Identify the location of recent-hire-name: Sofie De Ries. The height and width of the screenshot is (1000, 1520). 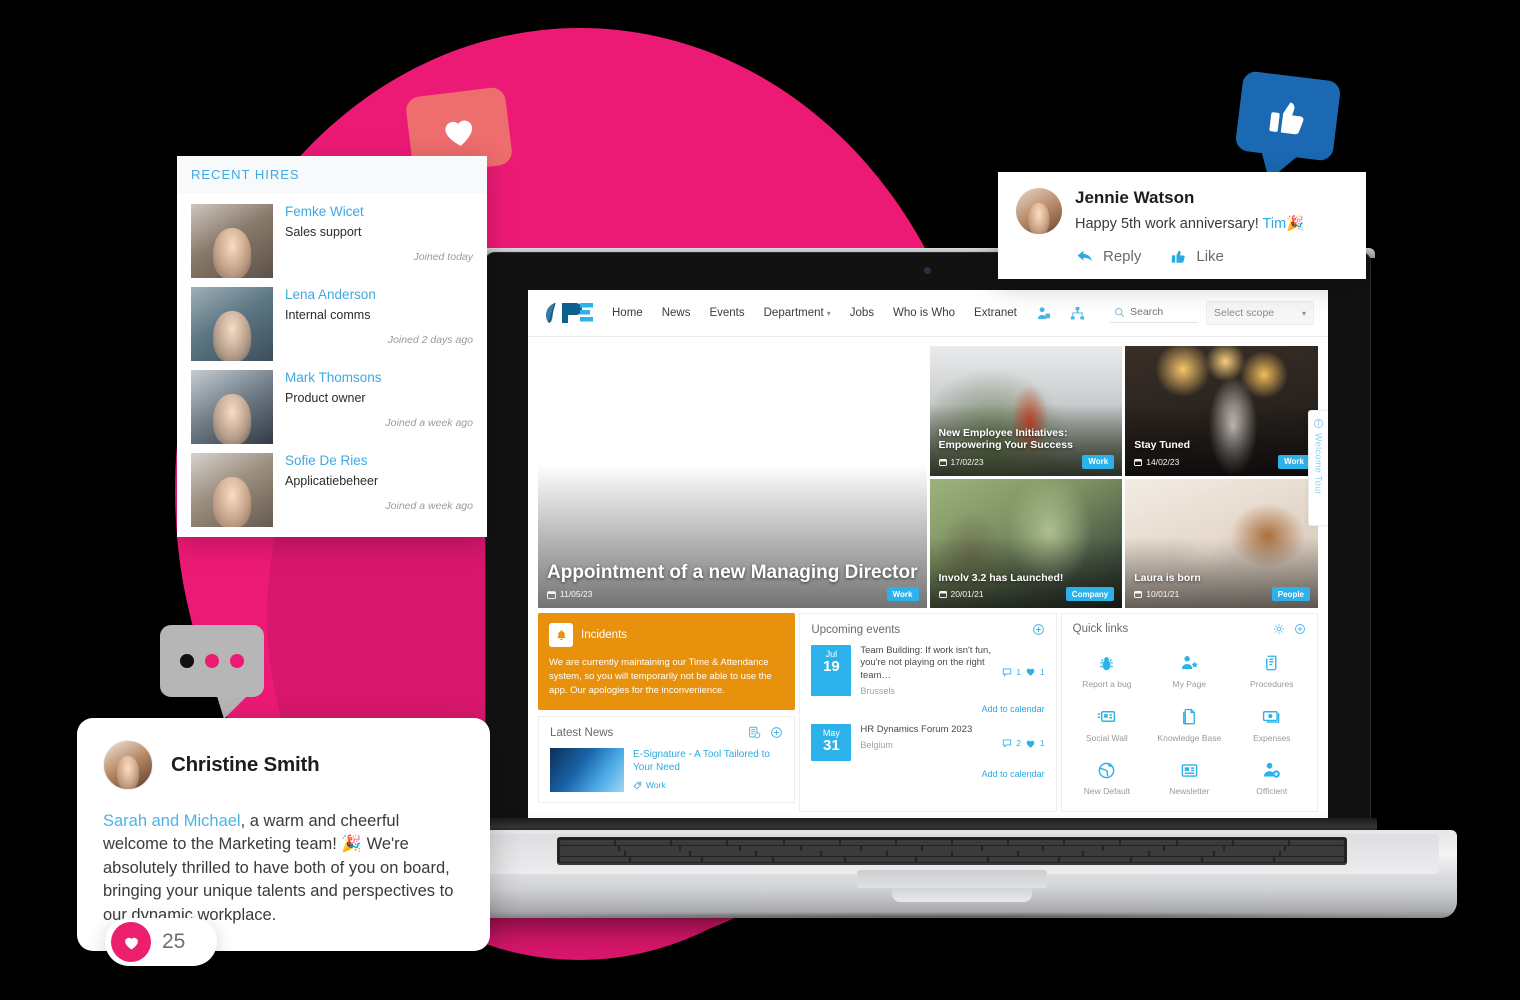
(379, 460).